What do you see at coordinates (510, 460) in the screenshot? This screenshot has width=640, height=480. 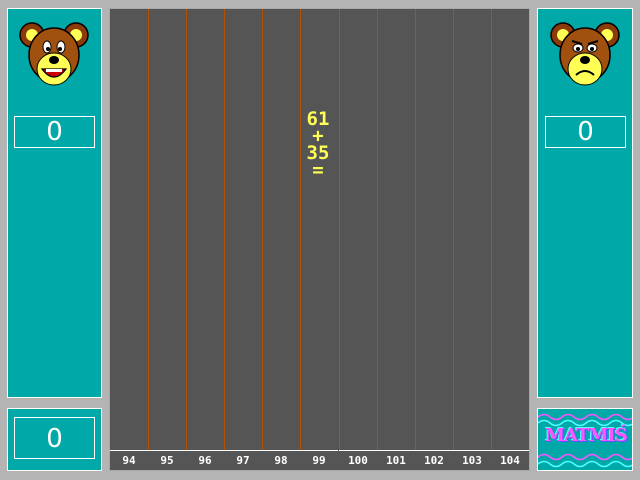 I see `column-label: 104` at bounding box center [510, 460].